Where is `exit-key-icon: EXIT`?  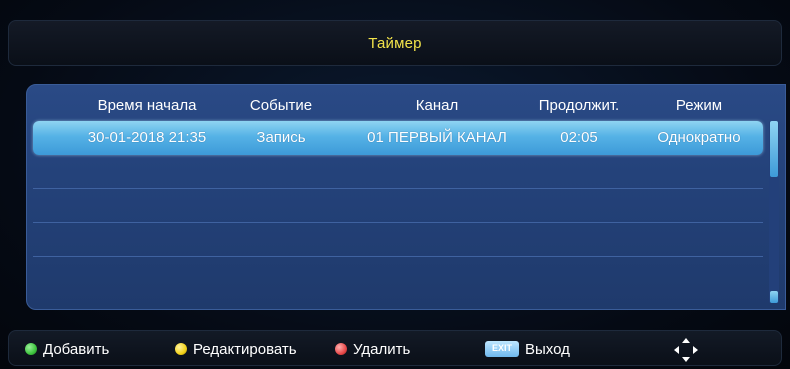 exit-key-icon: EXIT is located at coordinates (502, 349).